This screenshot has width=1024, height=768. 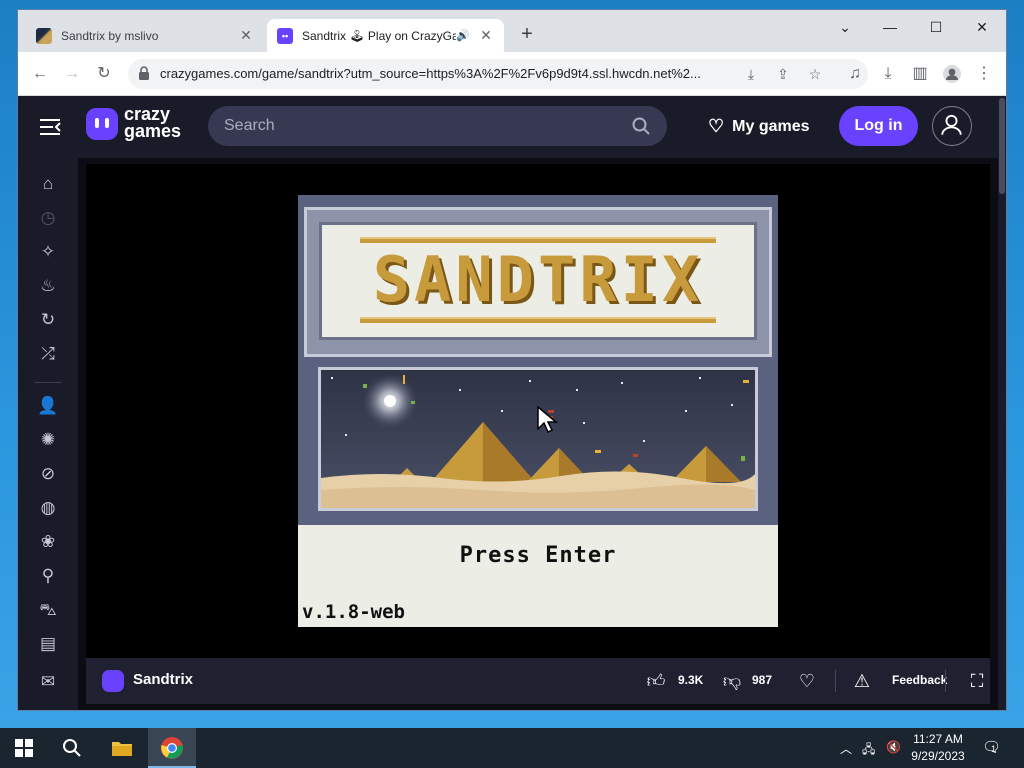 What do you see at coordinates (845, 27) in the screenshot?
I see `tab-search-button: ⌄` at bounding box center [845, 27].